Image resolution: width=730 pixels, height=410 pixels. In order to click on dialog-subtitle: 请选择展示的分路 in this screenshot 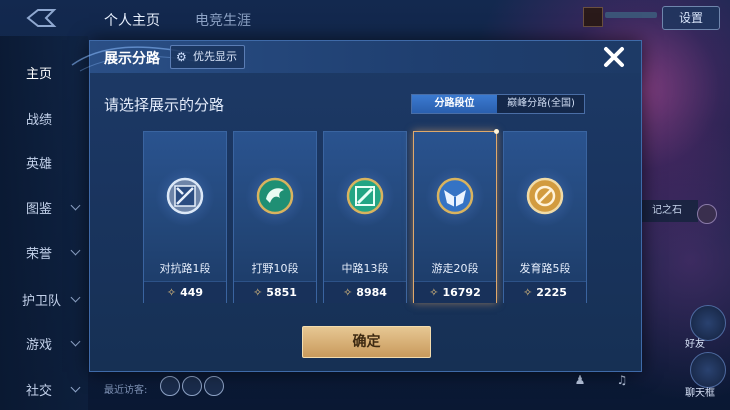, I will do `click(164, 105)`.